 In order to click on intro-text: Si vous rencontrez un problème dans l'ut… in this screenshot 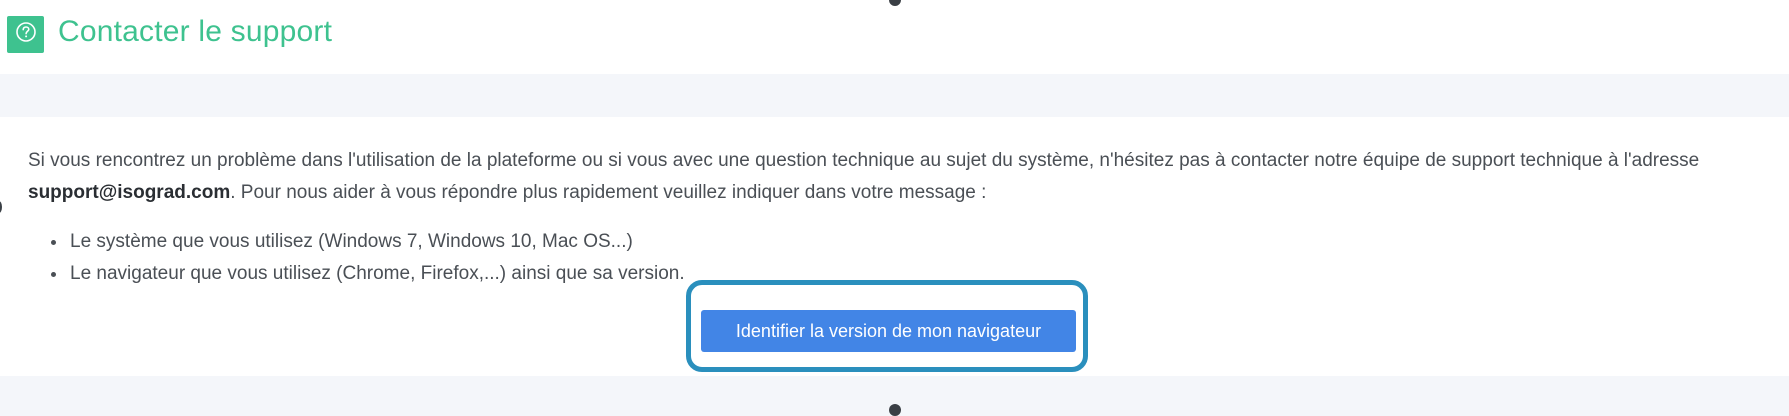, I will do `click(864, 160)`.